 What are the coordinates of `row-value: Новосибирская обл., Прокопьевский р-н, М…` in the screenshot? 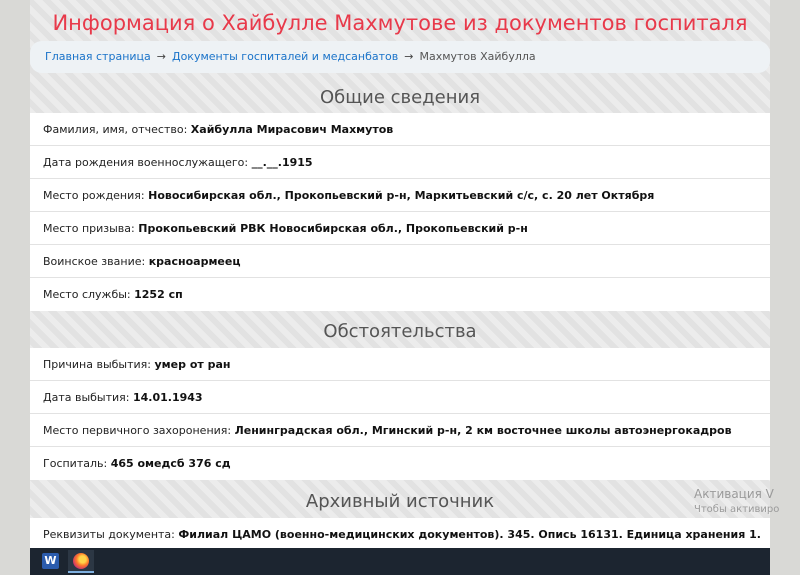 It's located at (401, 195).